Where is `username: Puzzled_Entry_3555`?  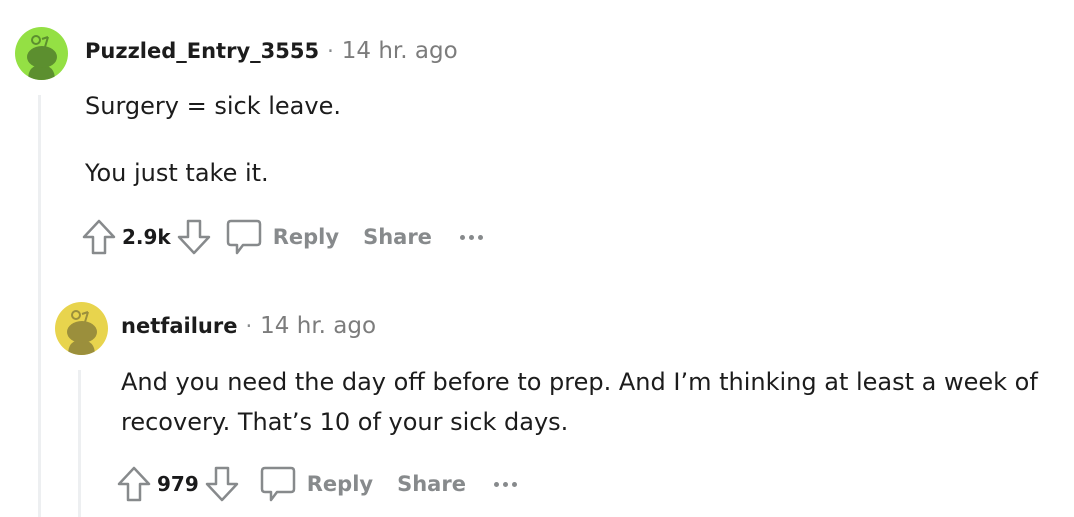 username: Puzzled_Entry_3555 is located at coordinates (202, 51).